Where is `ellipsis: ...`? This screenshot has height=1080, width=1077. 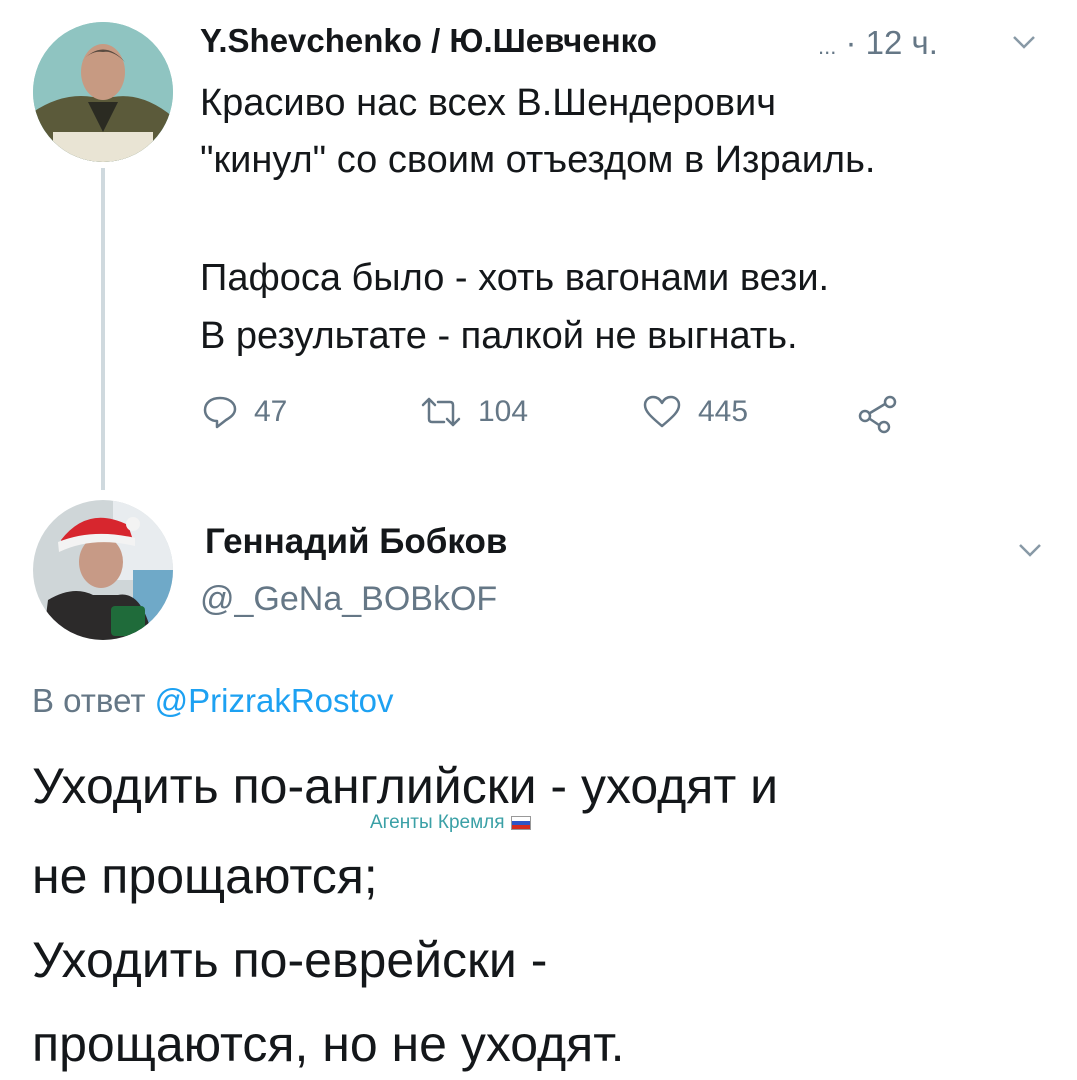 ellipsis: ... is located at coordinates (827, 46).